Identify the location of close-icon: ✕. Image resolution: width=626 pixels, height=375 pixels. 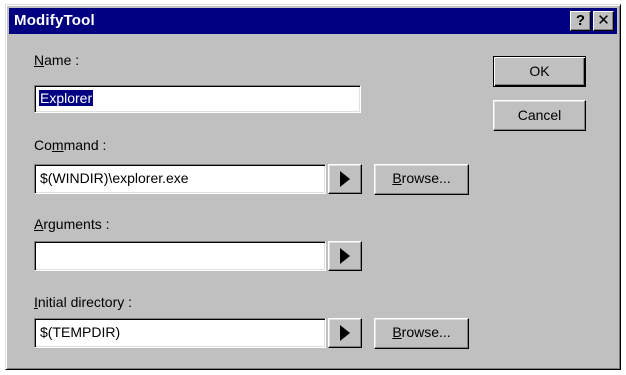
(603, 20).